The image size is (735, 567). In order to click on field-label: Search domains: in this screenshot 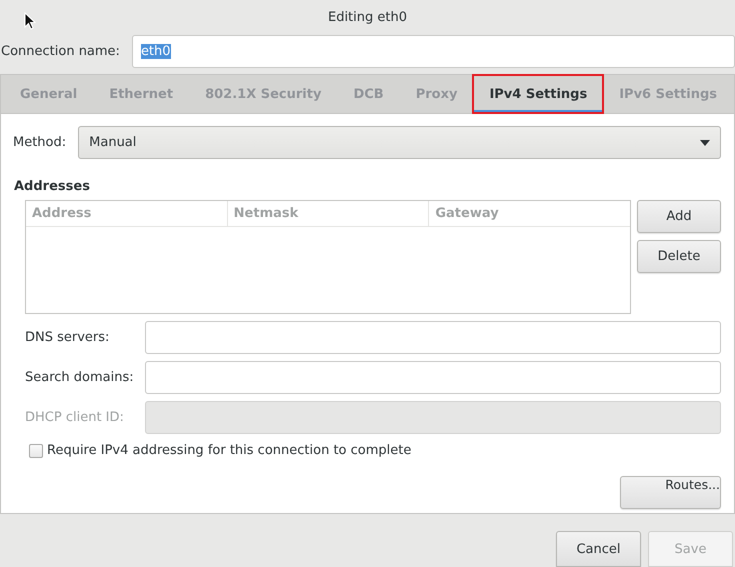, I will do `click(80, 377)`.